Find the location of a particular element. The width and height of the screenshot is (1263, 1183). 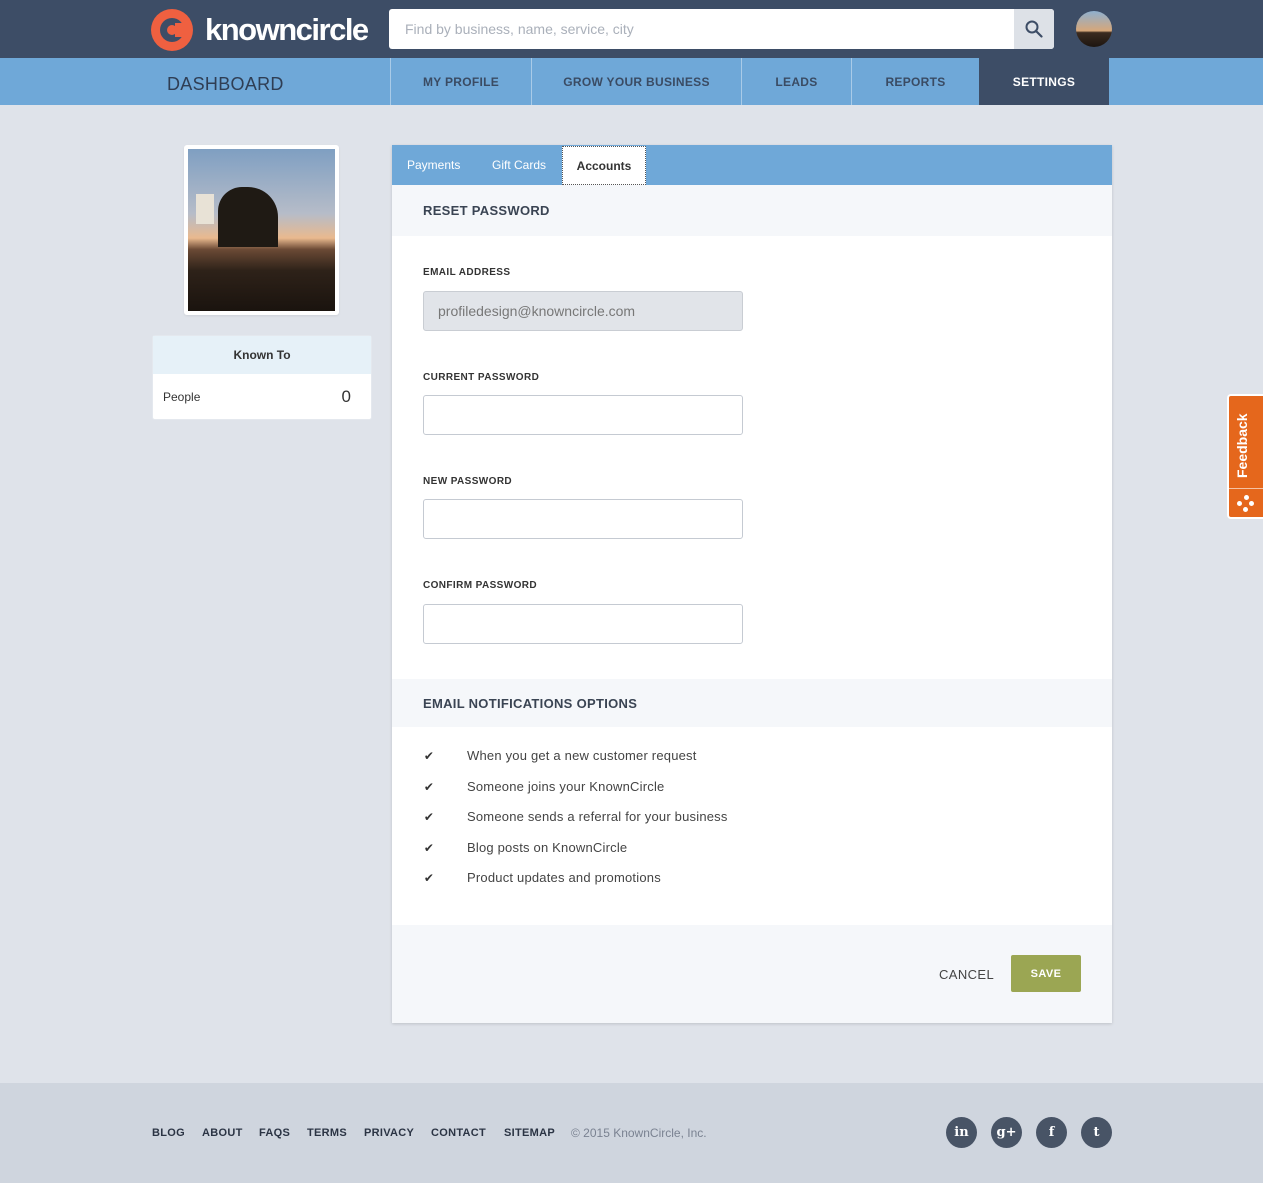

feedback-label: Feedback is located at coordinates (1242, 445).